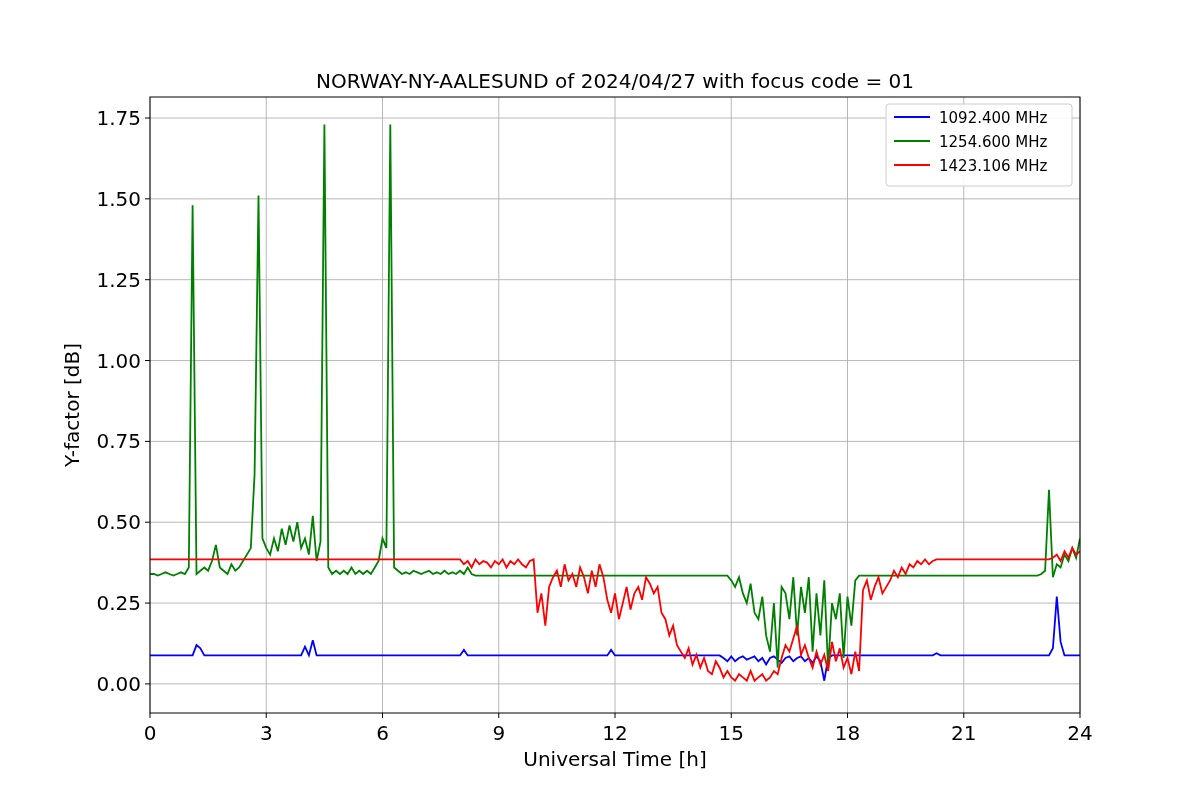 Image resolution: width=1200 pixels, height=800 pixels. What do you see at coordinates (615, 81) in the screenshot?
I see `chart-title: NORWAY-NY-AALESUND of 2024/04/27 with focus code = 01` at bounding box center [615, 81].